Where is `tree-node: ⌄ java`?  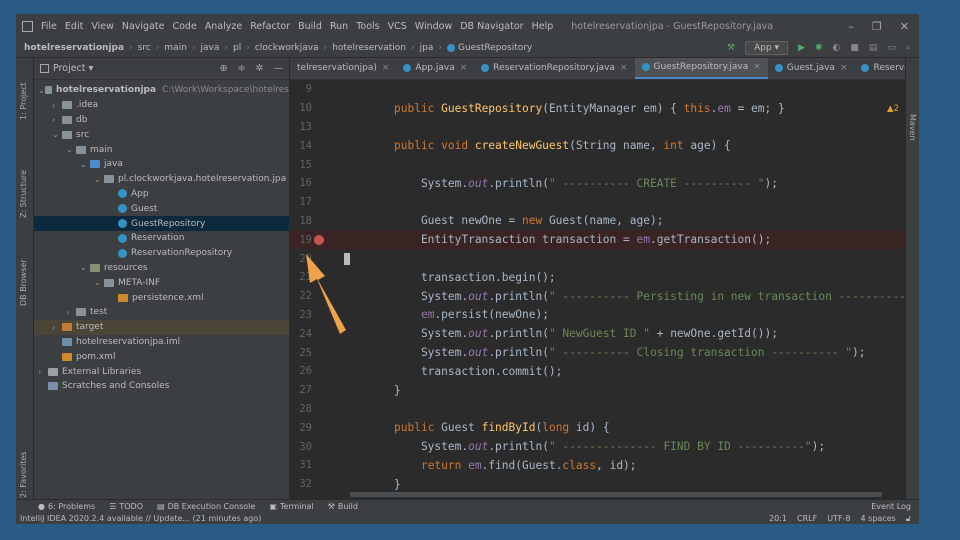
tree-node: ⌄ java is located at coordinates (161, 164).